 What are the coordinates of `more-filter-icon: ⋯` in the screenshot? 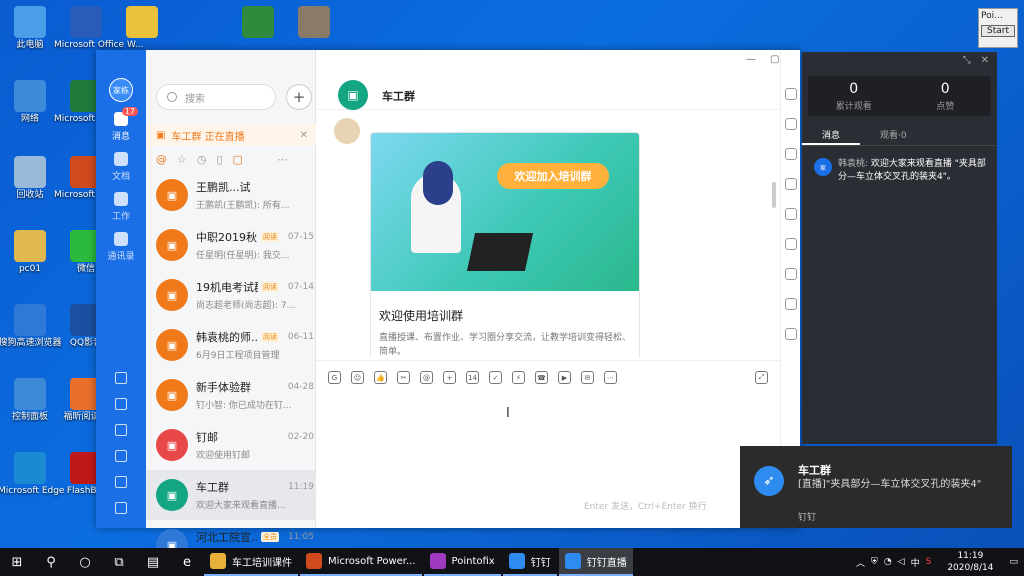 It's located at (282, 159).